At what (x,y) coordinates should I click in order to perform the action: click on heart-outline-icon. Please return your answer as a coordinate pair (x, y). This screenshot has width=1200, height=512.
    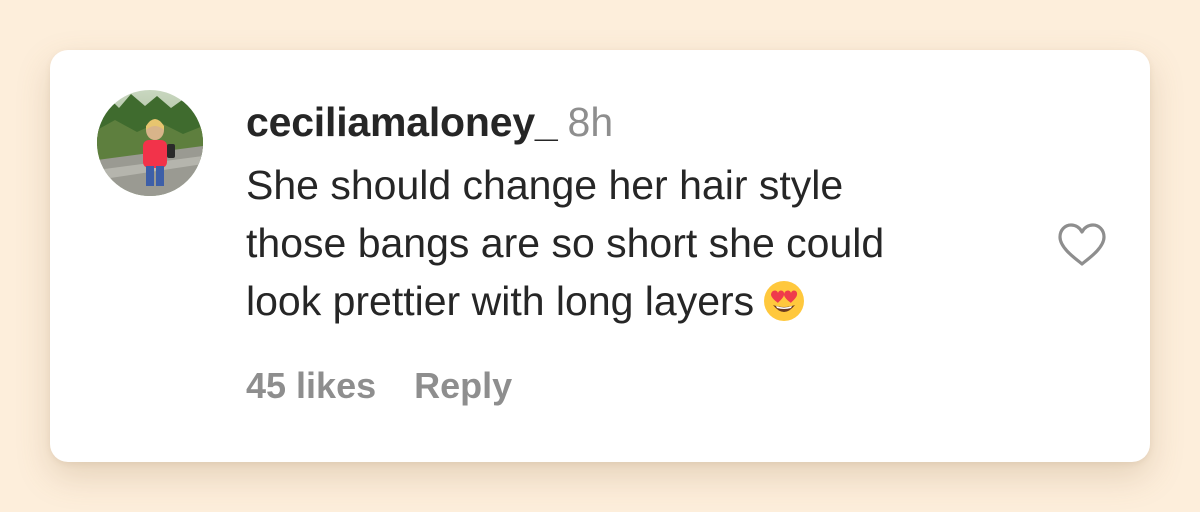
    Looking at the image, I should click on (1082, 244).